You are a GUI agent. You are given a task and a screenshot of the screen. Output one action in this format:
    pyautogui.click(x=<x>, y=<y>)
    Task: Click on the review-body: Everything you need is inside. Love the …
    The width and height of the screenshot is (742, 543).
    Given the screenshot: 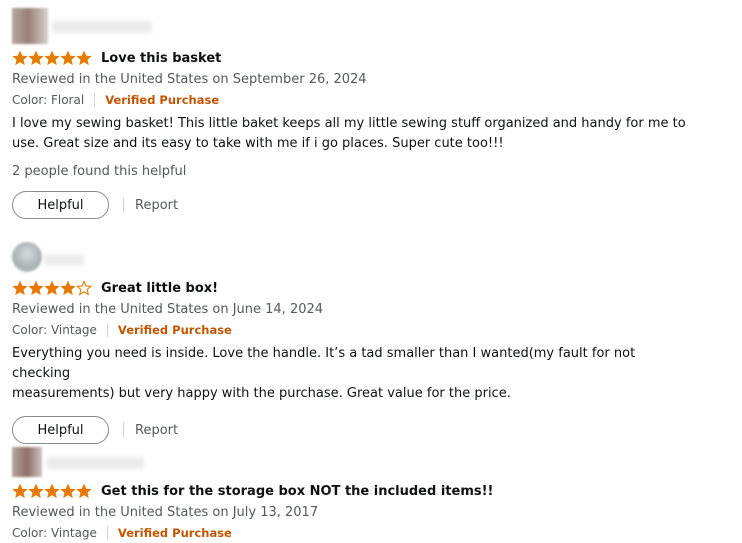 What is the action you would take?
    pyautogui.click(x=352, y=374)
    